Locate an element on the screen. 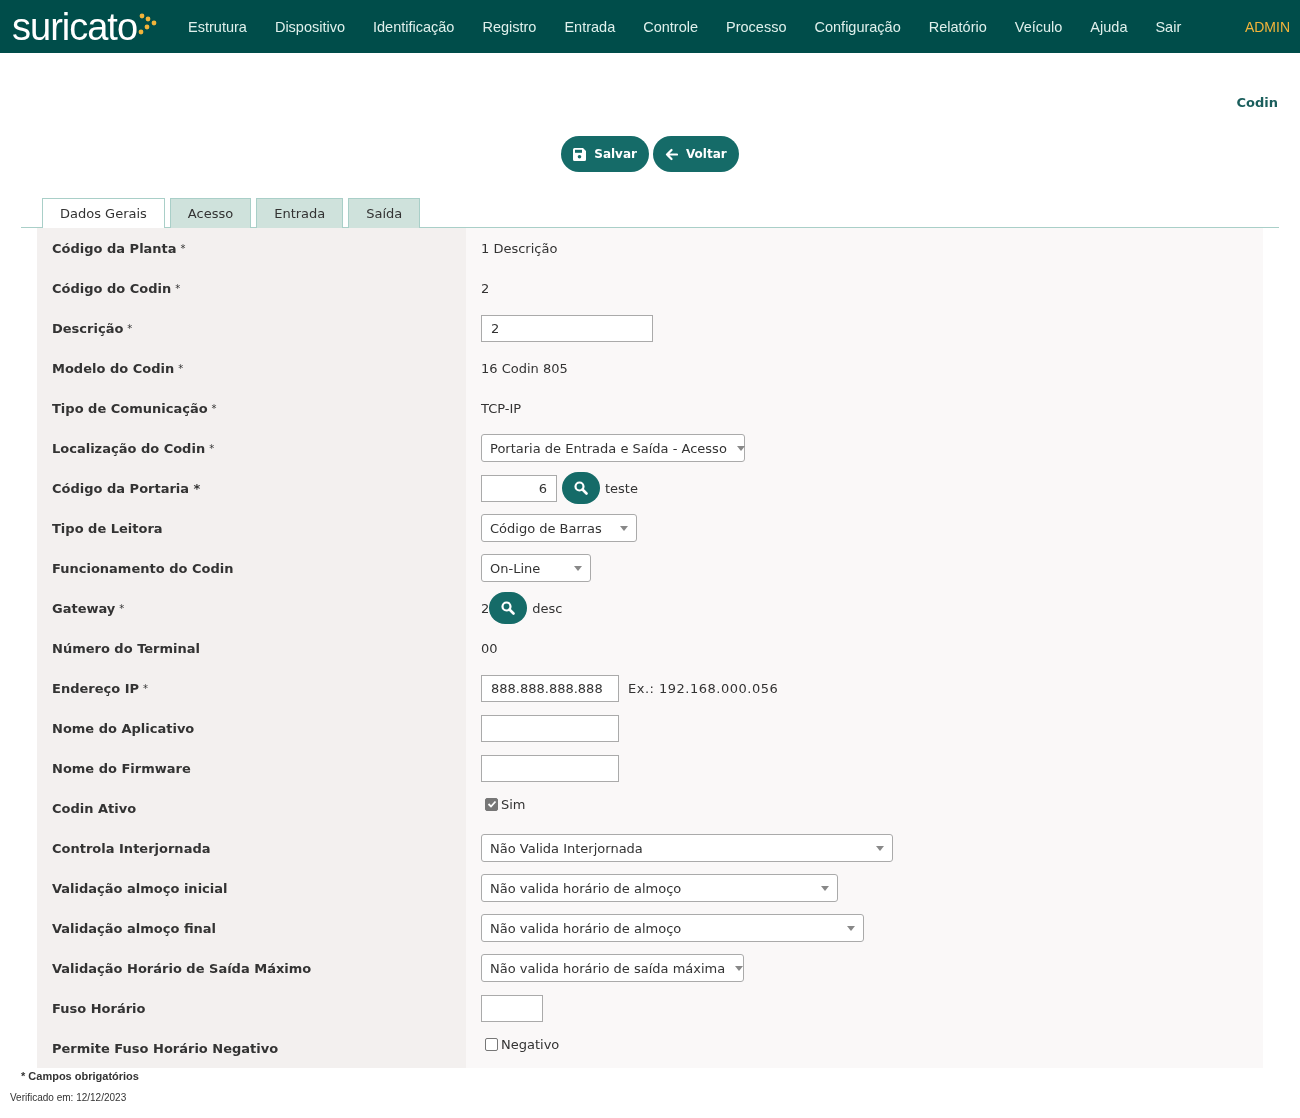 The image size is (1300, 1118). hint-text: Ex.: 192.168.000.056 is located at coordinates (703, 688).